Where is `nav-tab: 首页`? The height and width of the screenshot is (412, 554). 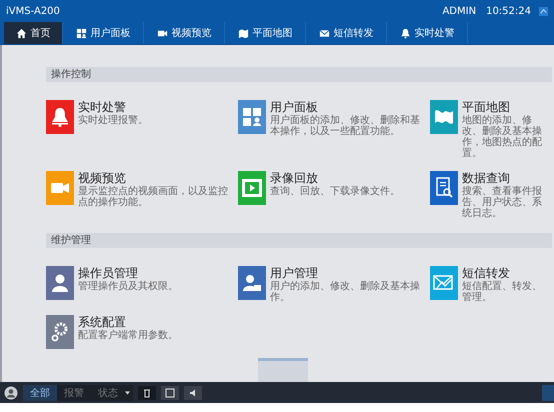
nav-tab: 首页 is located at coordinates (33, 33).